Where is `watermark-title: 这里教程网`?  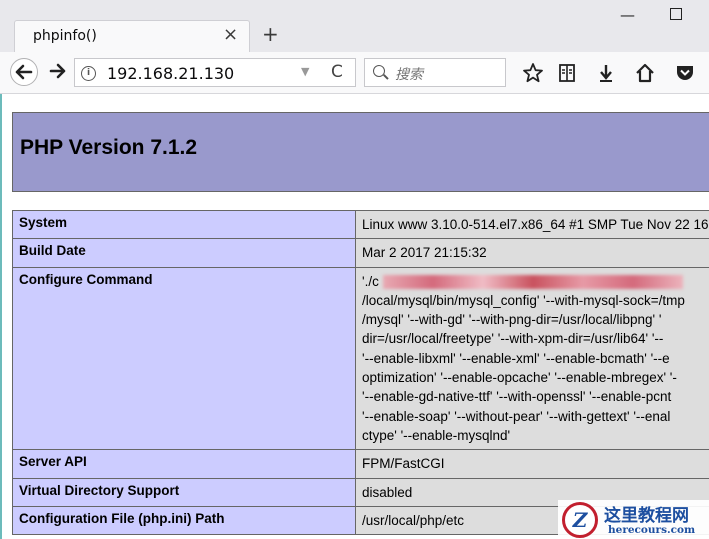
watermark-title: 这里教程网 is located at coordinates (646, 516).